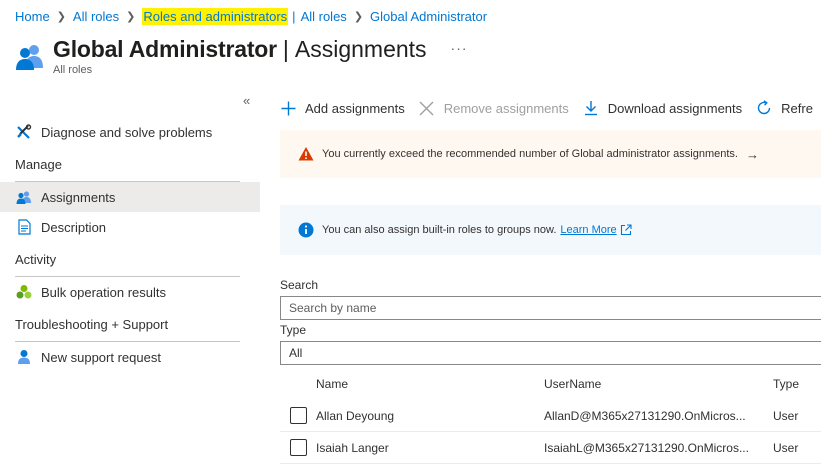 This screenshot has width=821, height=468. I want to click on refresh-icon, so click(764, 108).